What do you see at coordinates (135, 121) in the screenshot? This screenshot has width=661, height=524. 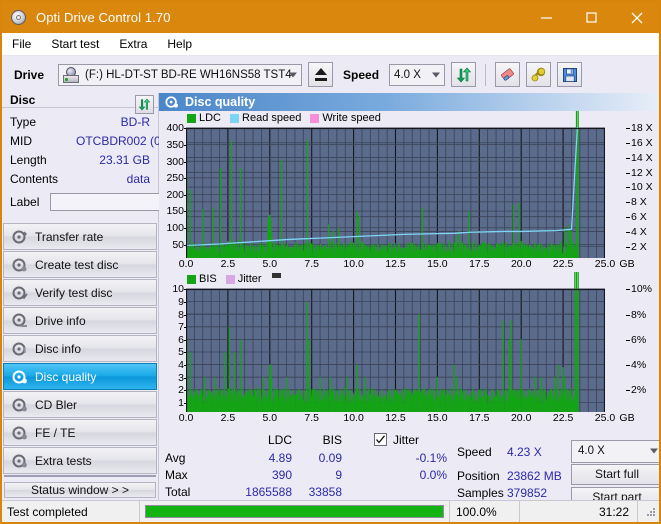 I see `disc-type-value: BD-R` at bounding box center [135, 121].